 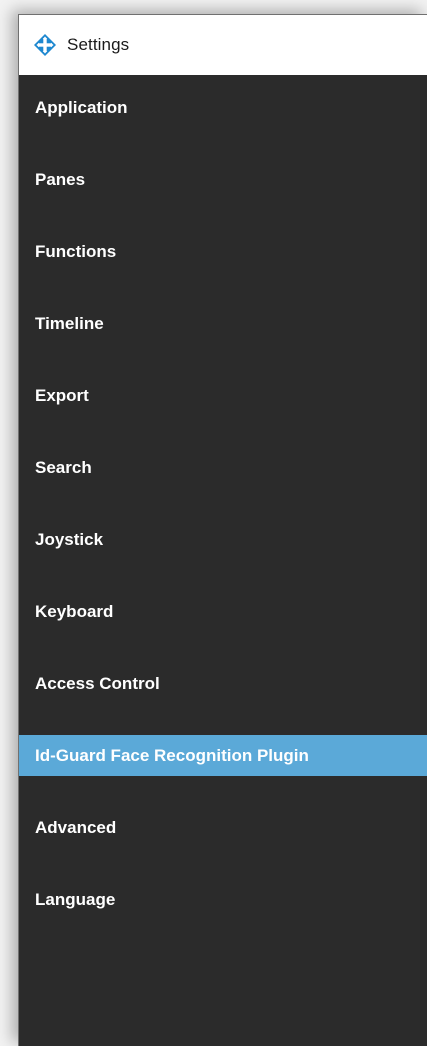 I want to click on sidebar-item-face-recognition-plugin: Id-Guard Face Recognition Plugin, so click(x=223, y=755).